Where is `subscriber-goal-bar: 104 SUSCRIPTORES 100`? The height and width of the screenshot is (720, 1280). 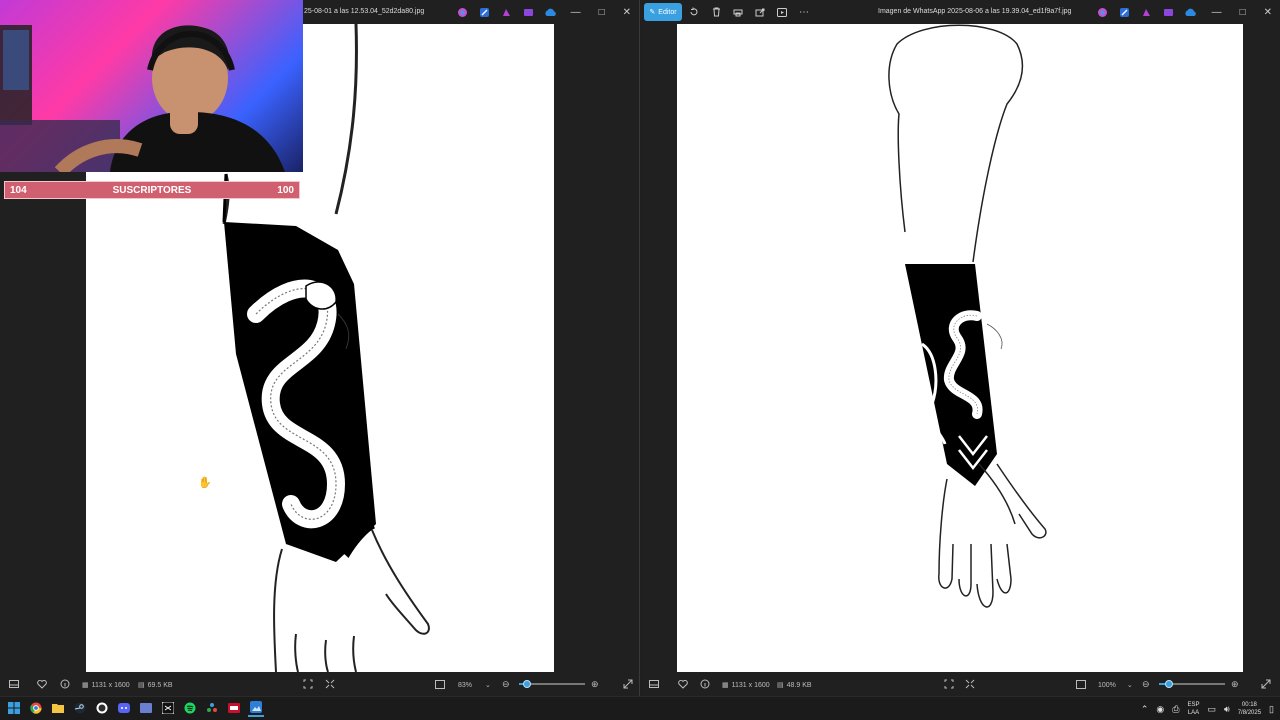 subscriber-goal-bar: 104 SUSCRIPTORES 100 is located at coordinates (152, 190).